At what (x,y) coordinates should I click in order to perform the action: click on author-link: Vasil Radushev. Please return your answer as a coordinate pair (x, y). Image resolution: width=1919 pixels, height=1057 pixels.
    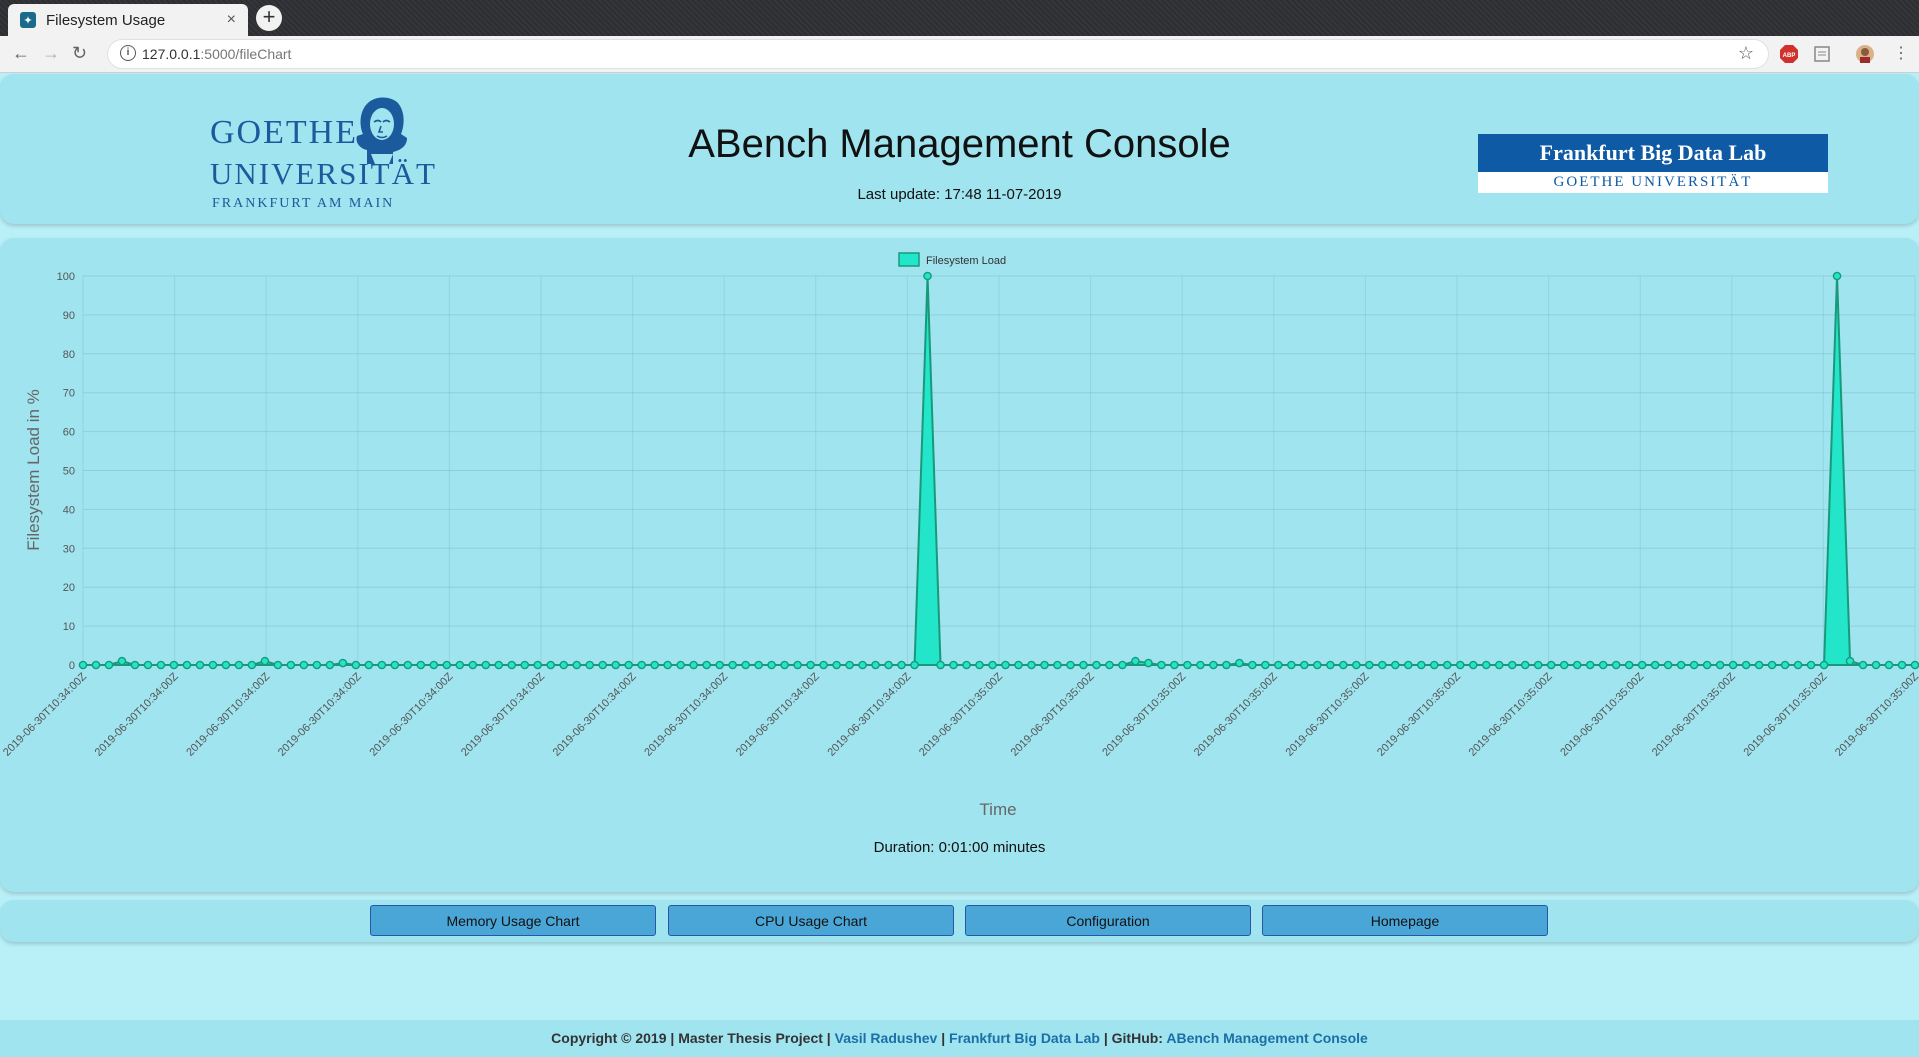
    Looking at the image, I should click on (886, 1038).